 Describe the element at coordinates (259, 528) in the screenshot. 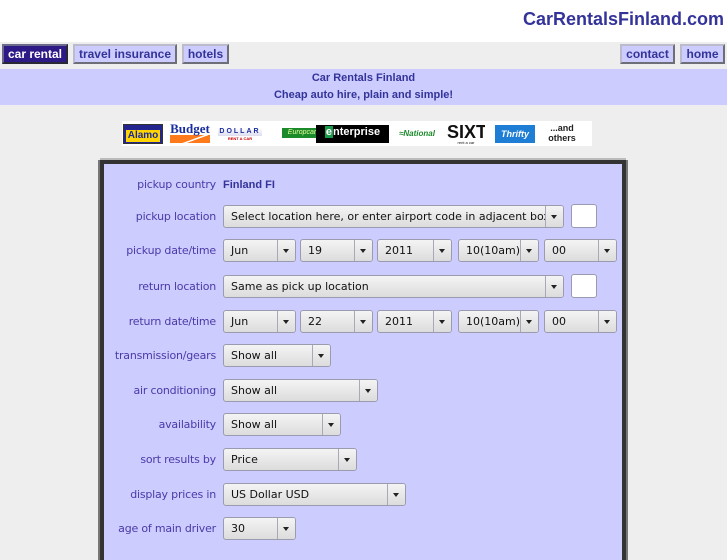

I see `driver-age-select: 30` at that location.